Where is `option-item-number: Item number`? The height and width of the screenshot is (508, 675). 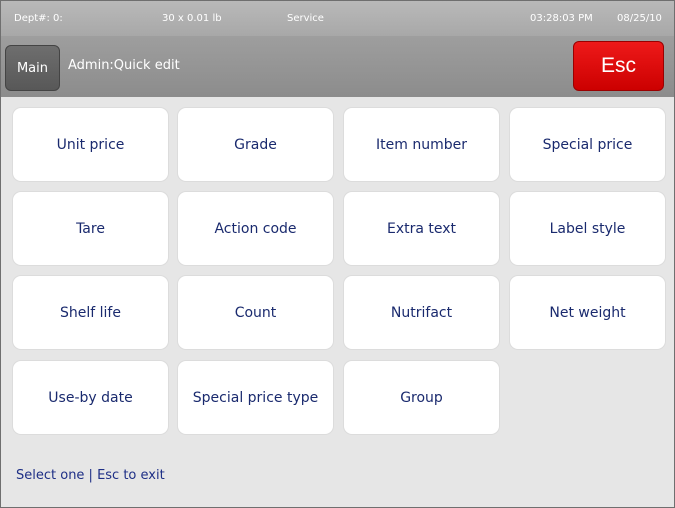
option-item-number: Item number is located at coordinates (421, 144).